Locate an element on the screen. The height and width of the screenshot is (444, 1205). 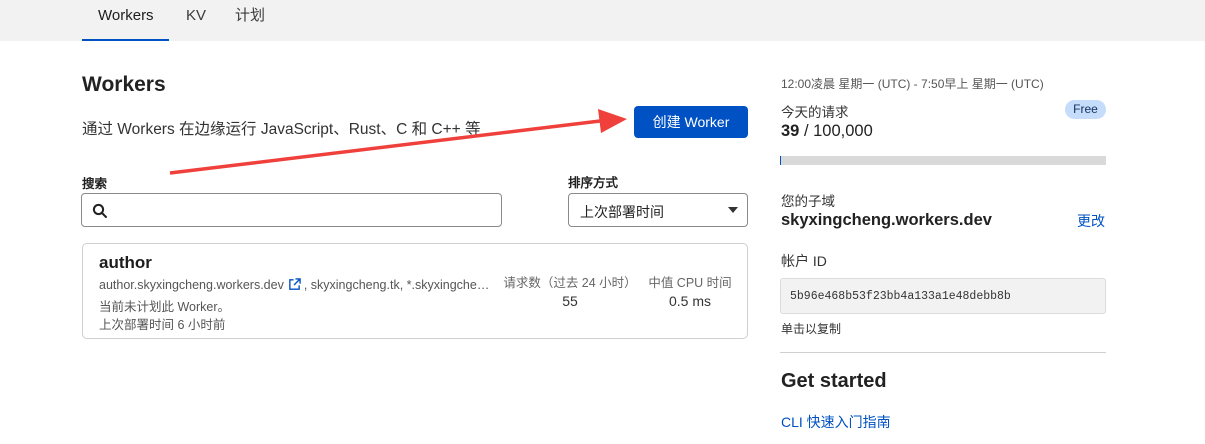
tab-kv: KV is located at coordinates (196, 20).